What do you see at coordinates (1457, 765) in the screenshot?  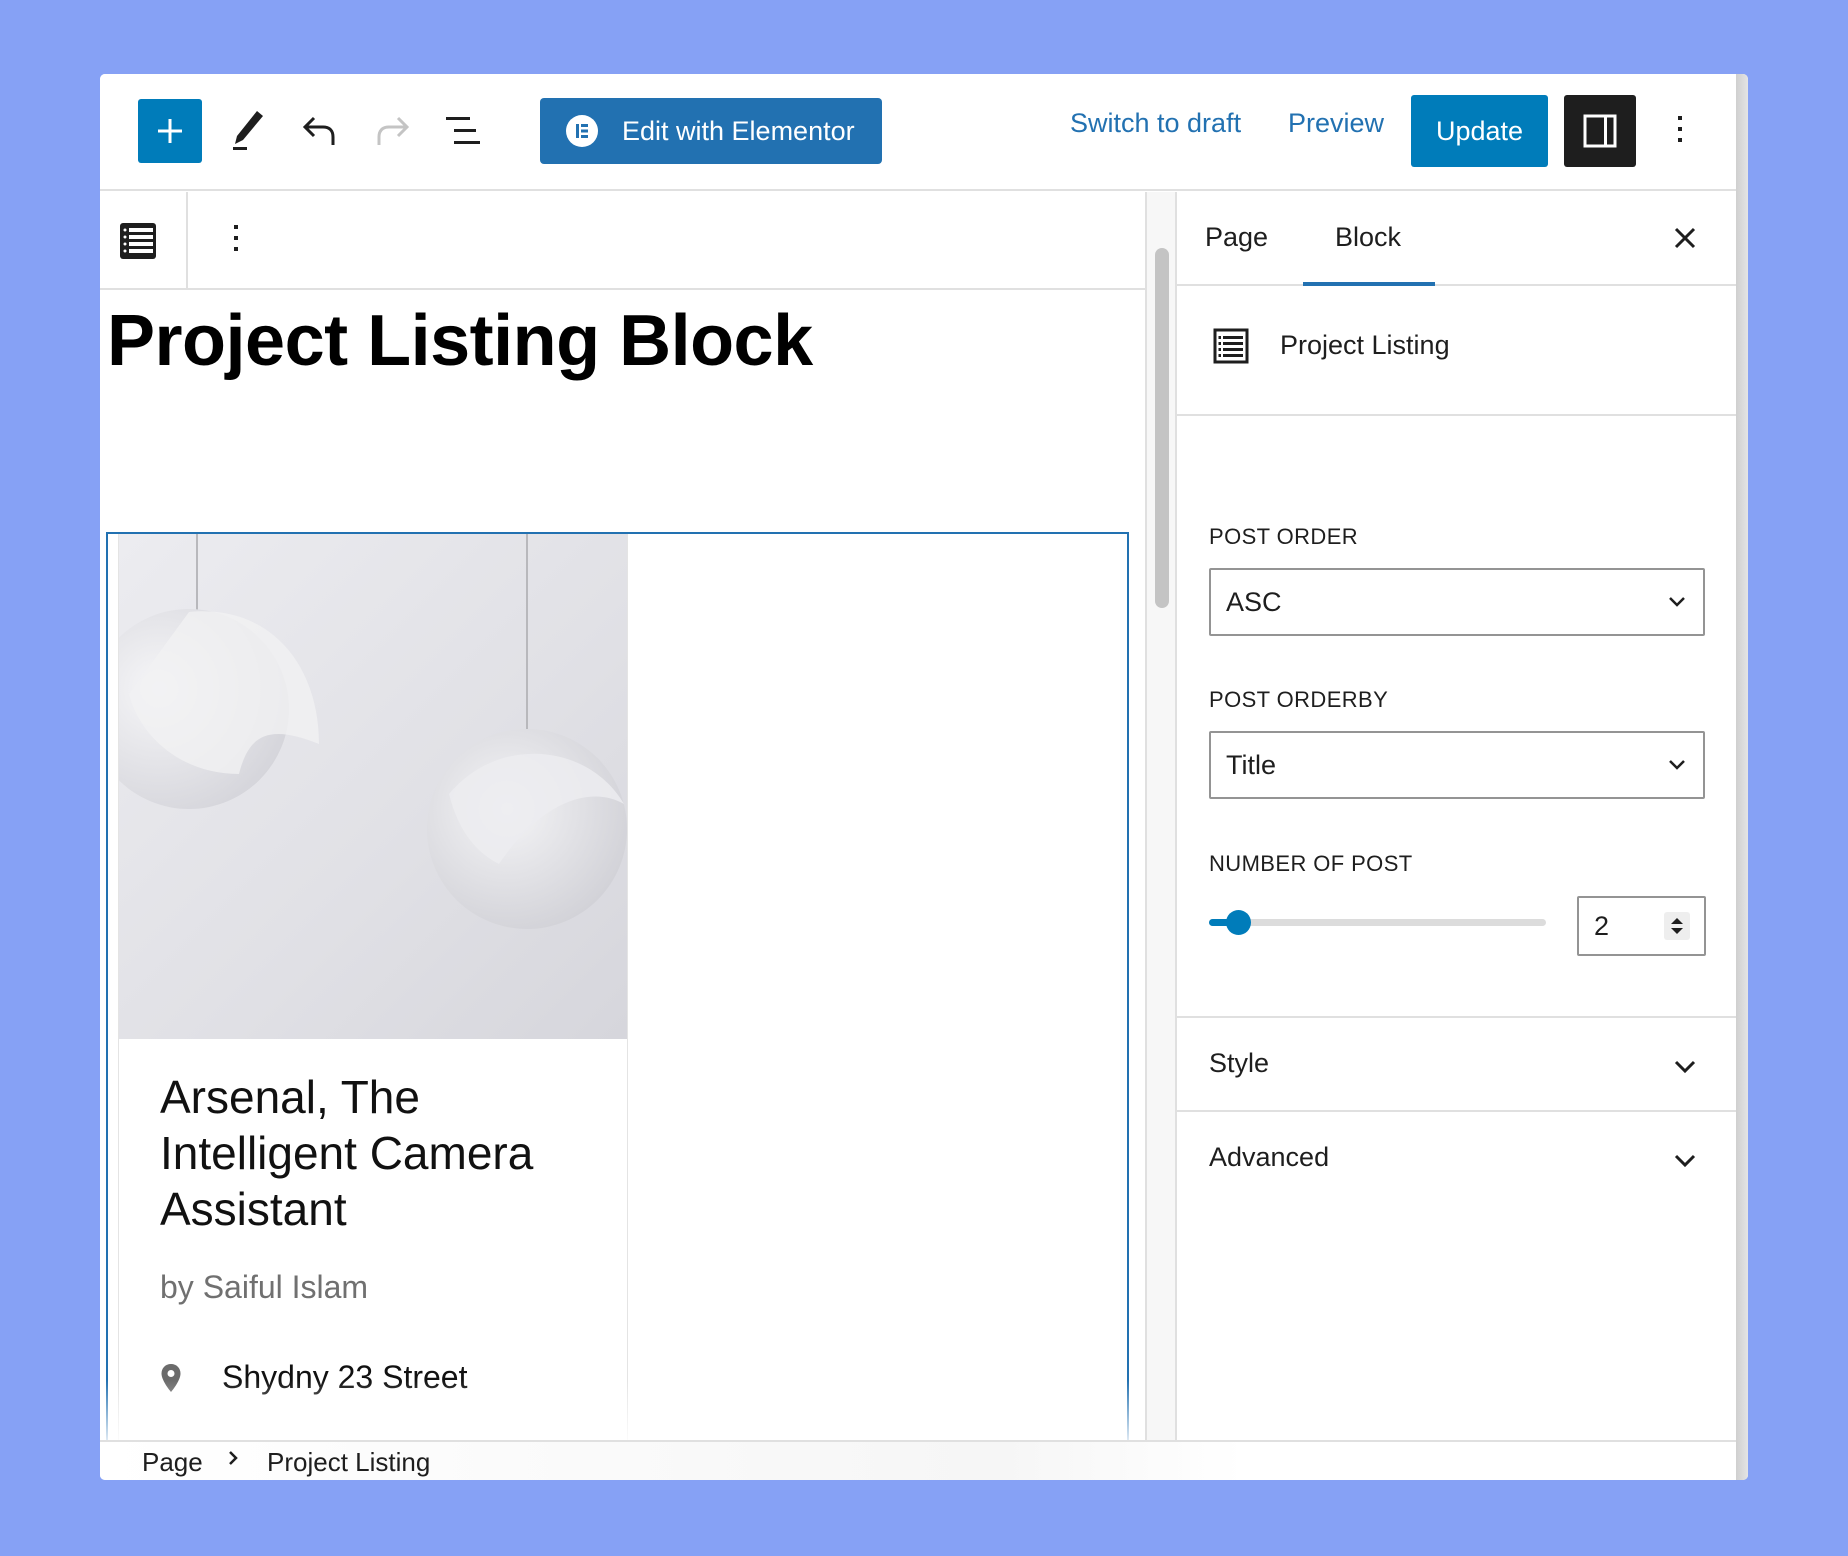 I see `post-orderby-select: Title` at bounding box center [1457, 765].